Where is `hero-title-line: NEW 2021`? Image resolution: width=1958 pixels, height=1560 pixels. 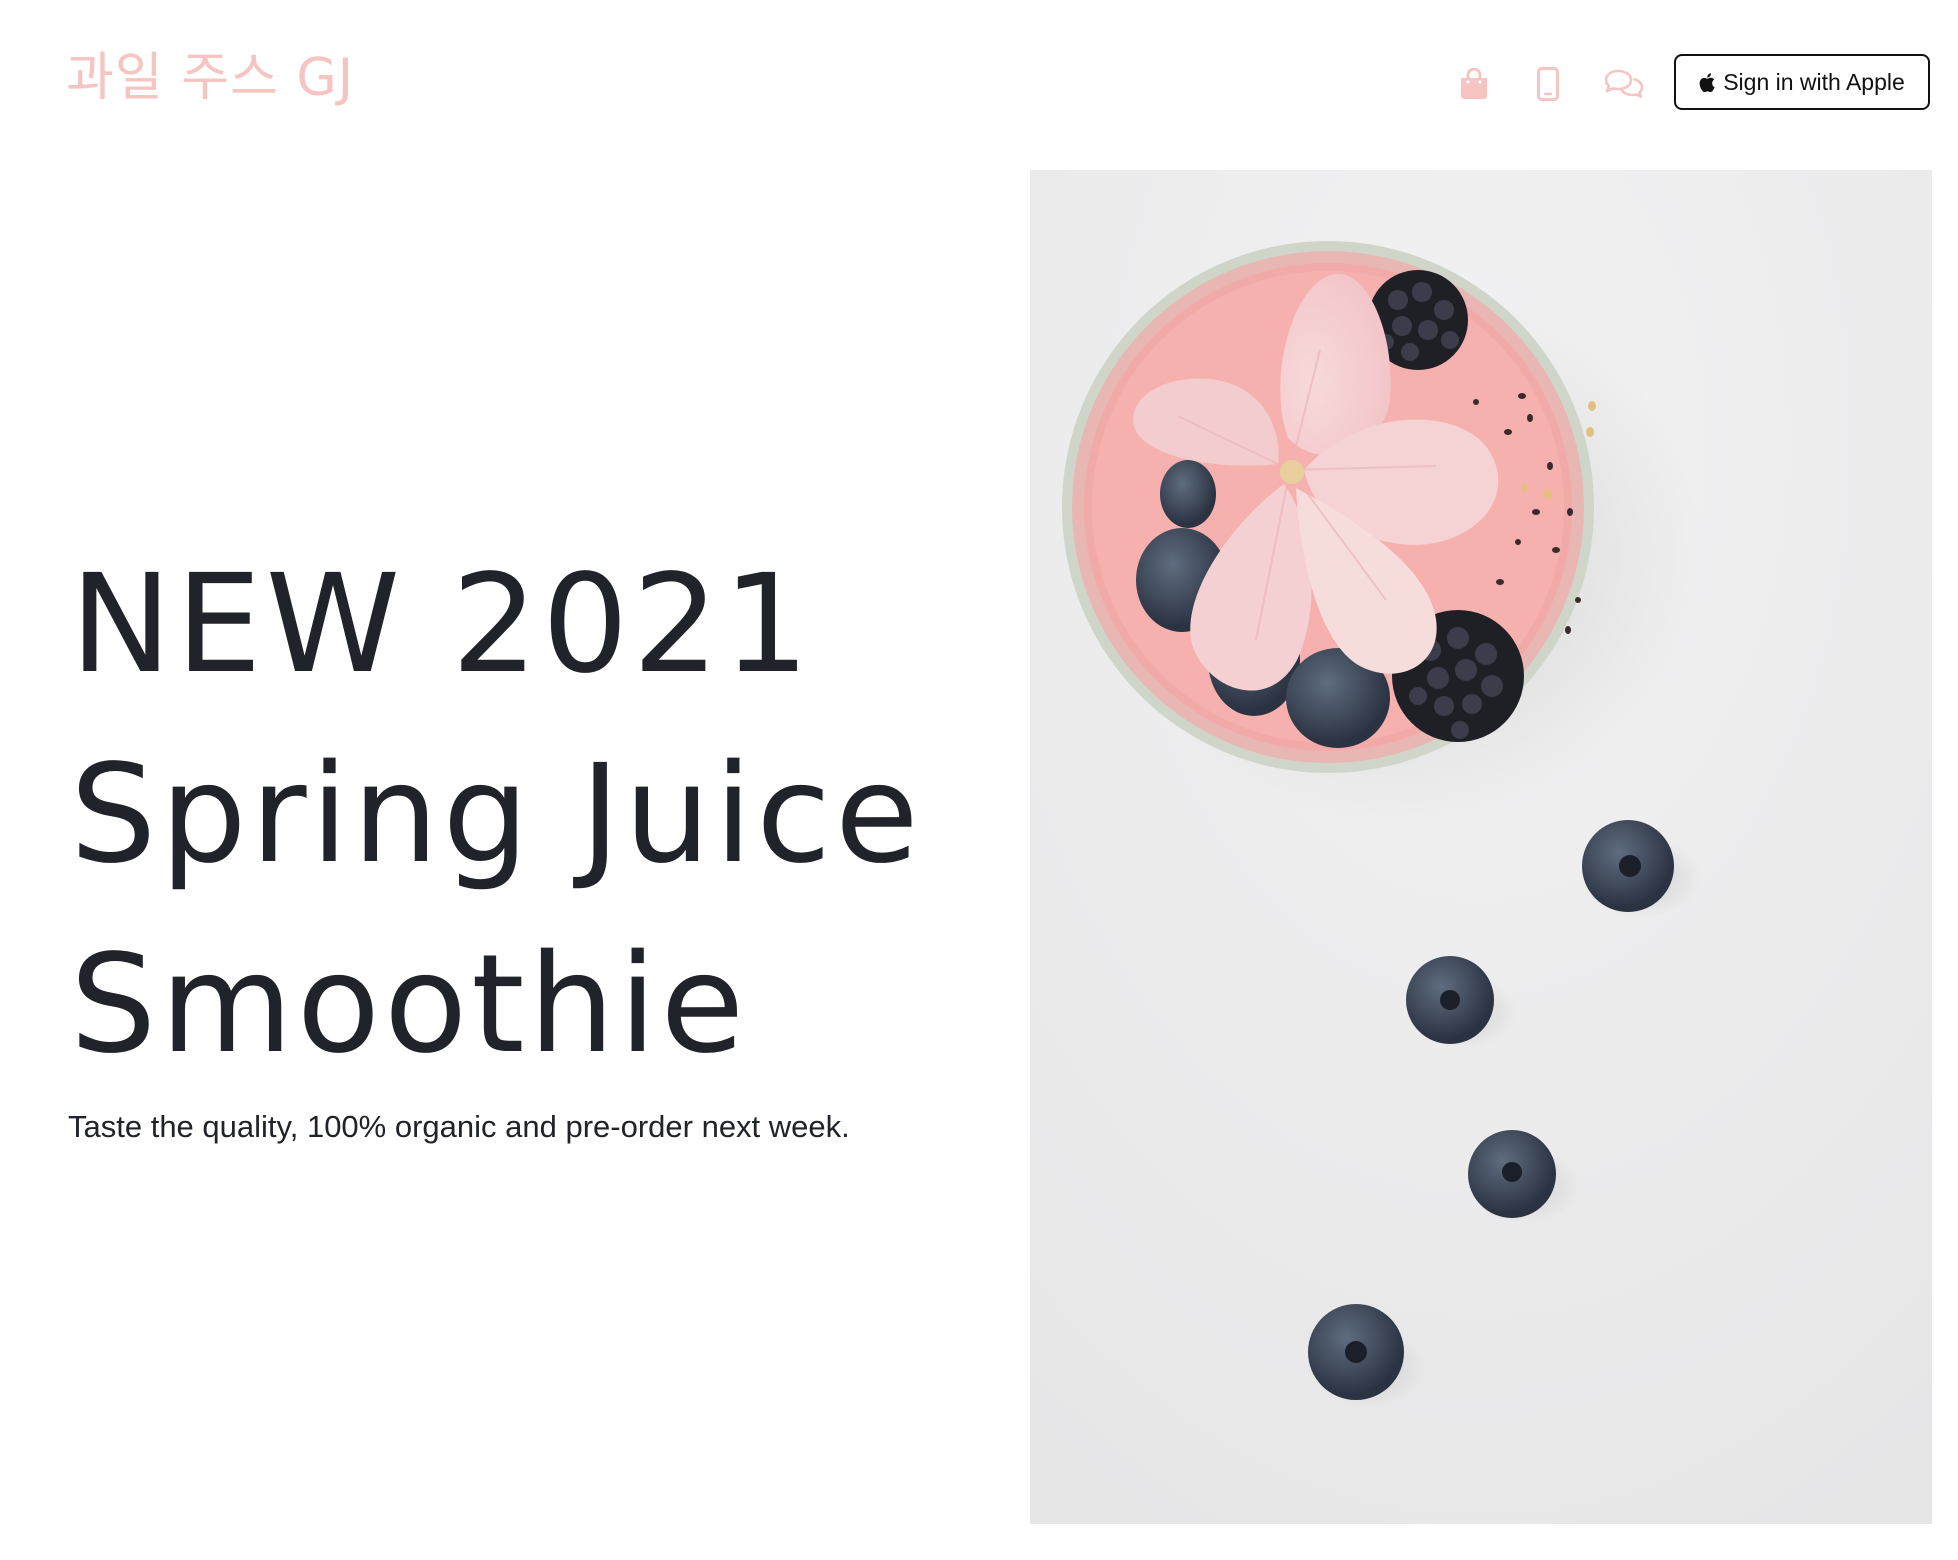 hero-title-line: NEW 2021 is located at coordinates (442, 625).